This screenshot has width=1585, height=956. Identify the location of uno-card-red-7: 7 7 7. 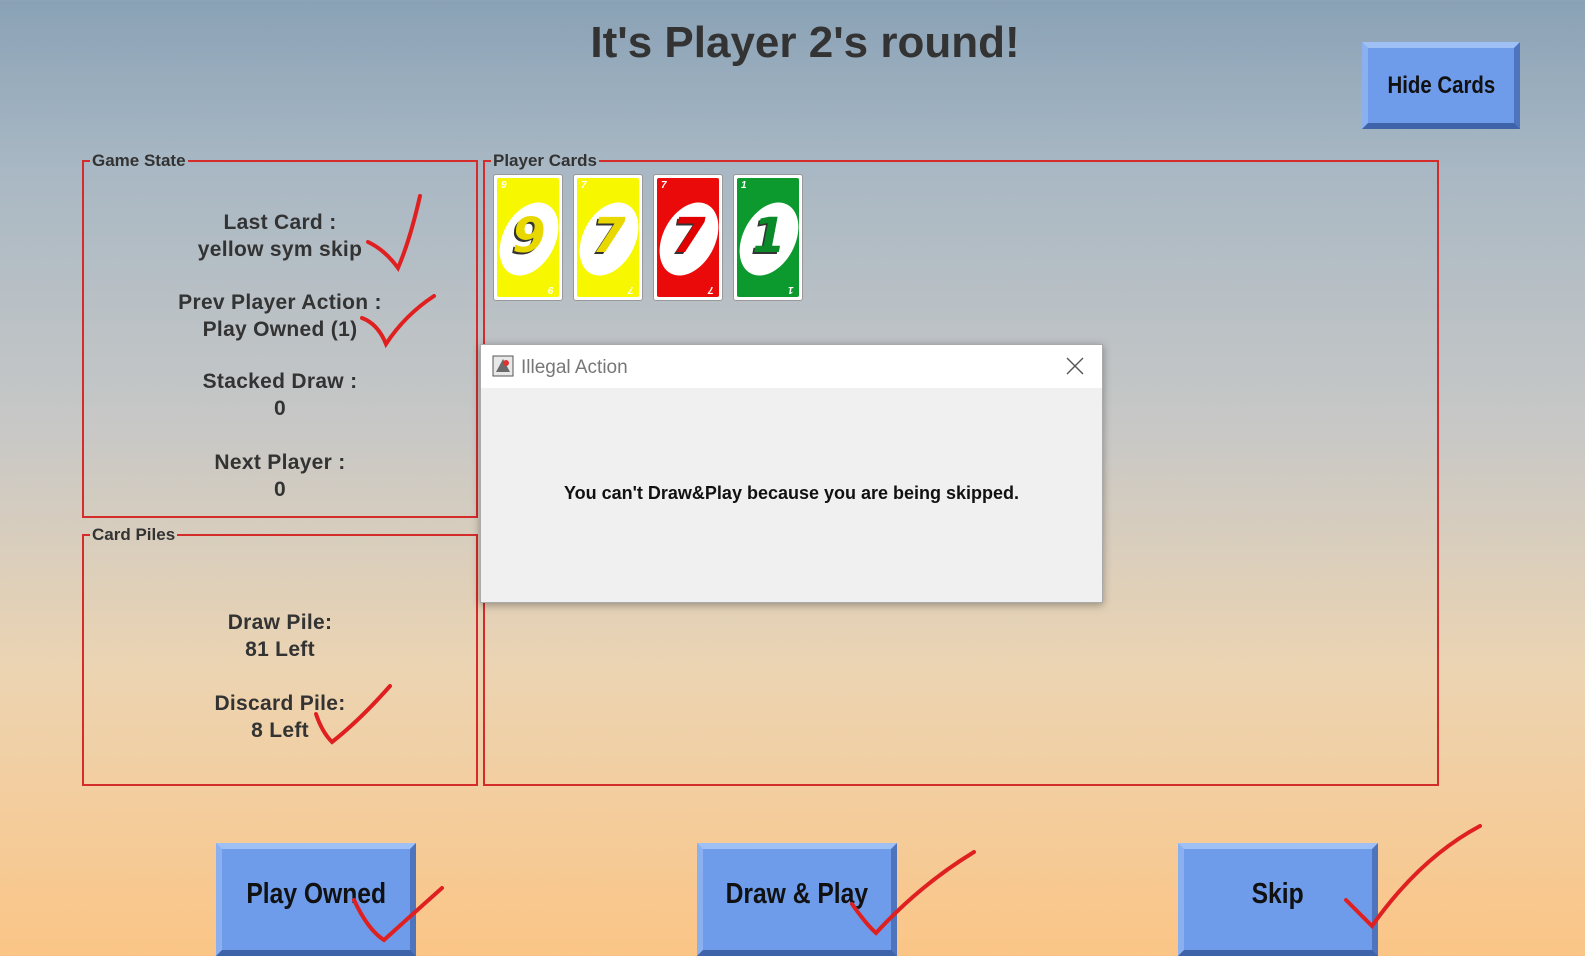
(688, 237).